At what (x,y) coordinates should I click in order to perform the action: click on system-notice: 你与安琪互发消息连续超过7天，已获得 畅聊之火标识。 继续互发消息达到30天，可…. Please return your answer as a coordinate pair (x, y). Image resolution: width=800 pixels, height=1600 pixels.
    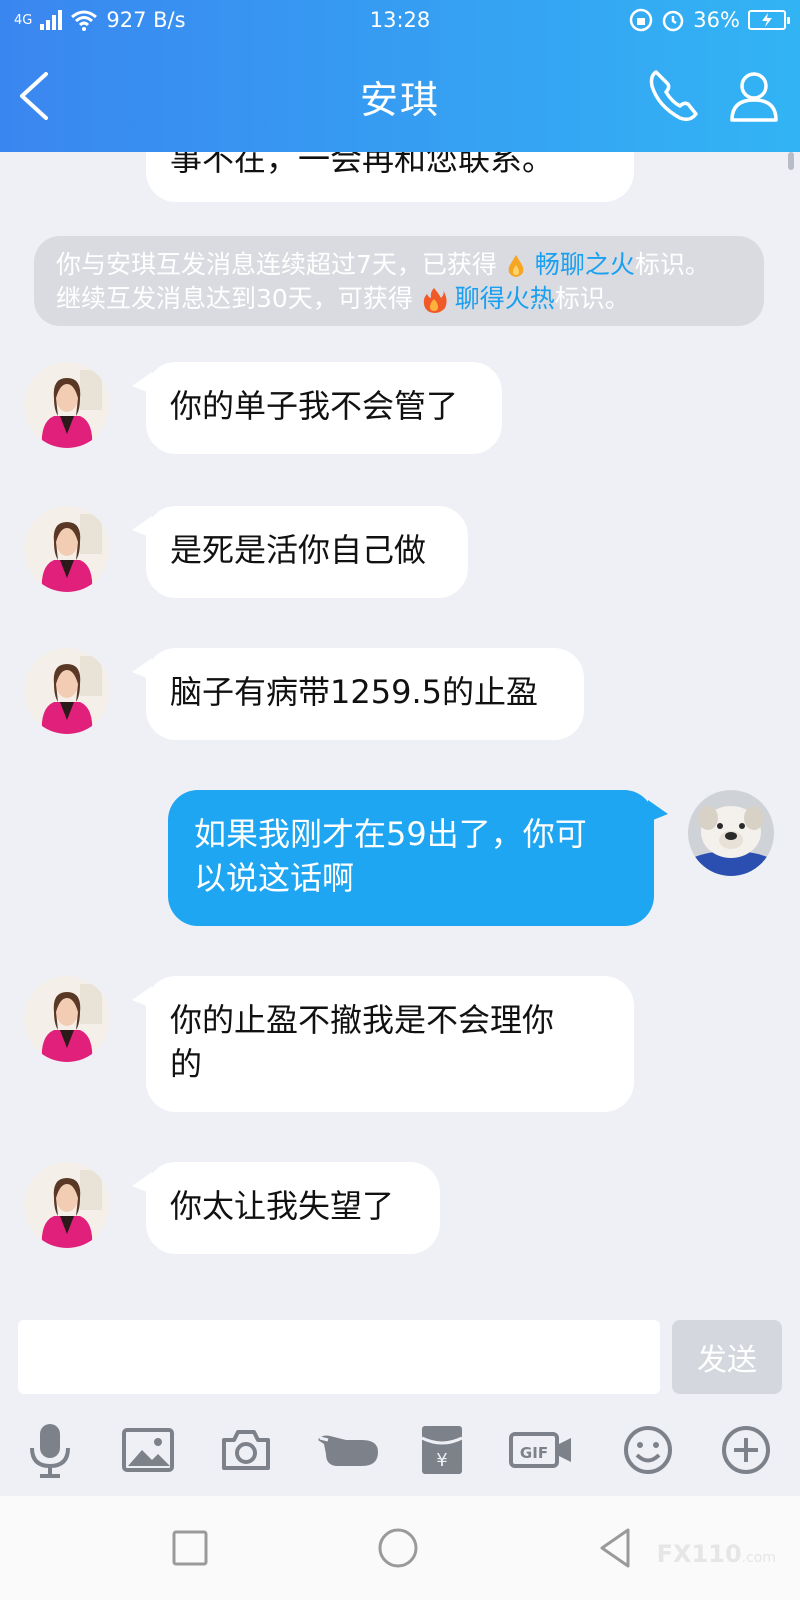
    Looking at the image, I should click on (399, 281).